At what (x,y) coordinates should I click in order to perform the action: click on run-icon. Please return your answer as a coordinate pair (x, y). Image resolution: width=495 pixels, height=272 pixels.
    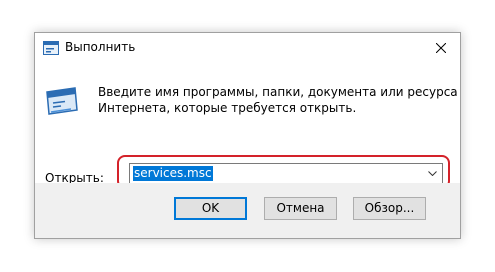
    Looking at the image, I should click on (51, 48).